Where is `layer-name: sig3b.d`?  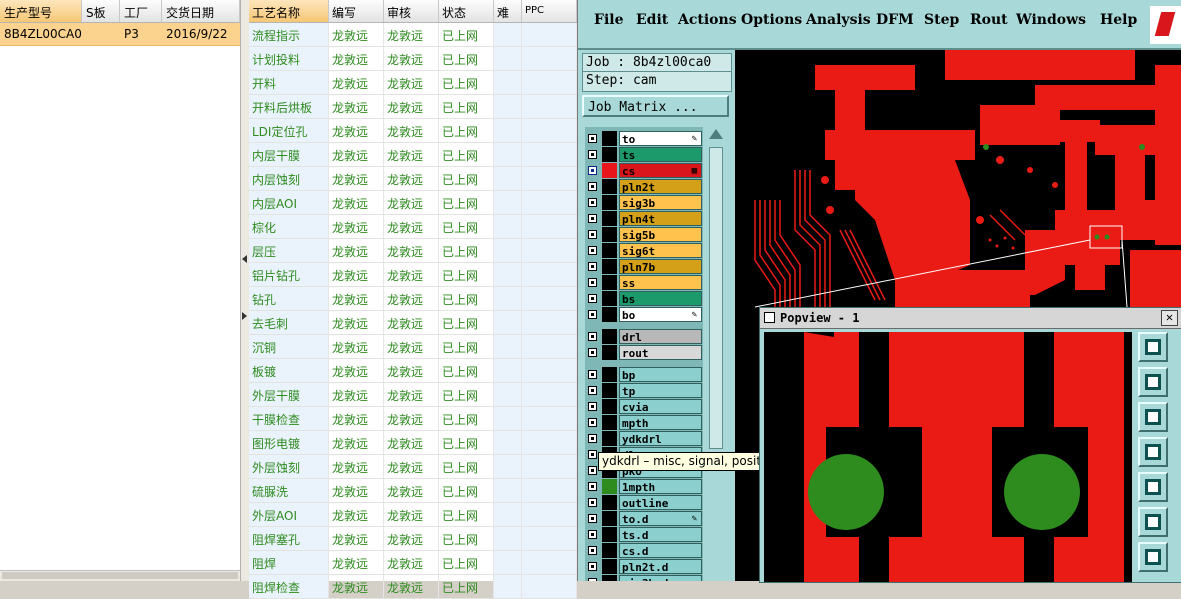
layer-name: sig3b.d is located at coordinates (660, 578).